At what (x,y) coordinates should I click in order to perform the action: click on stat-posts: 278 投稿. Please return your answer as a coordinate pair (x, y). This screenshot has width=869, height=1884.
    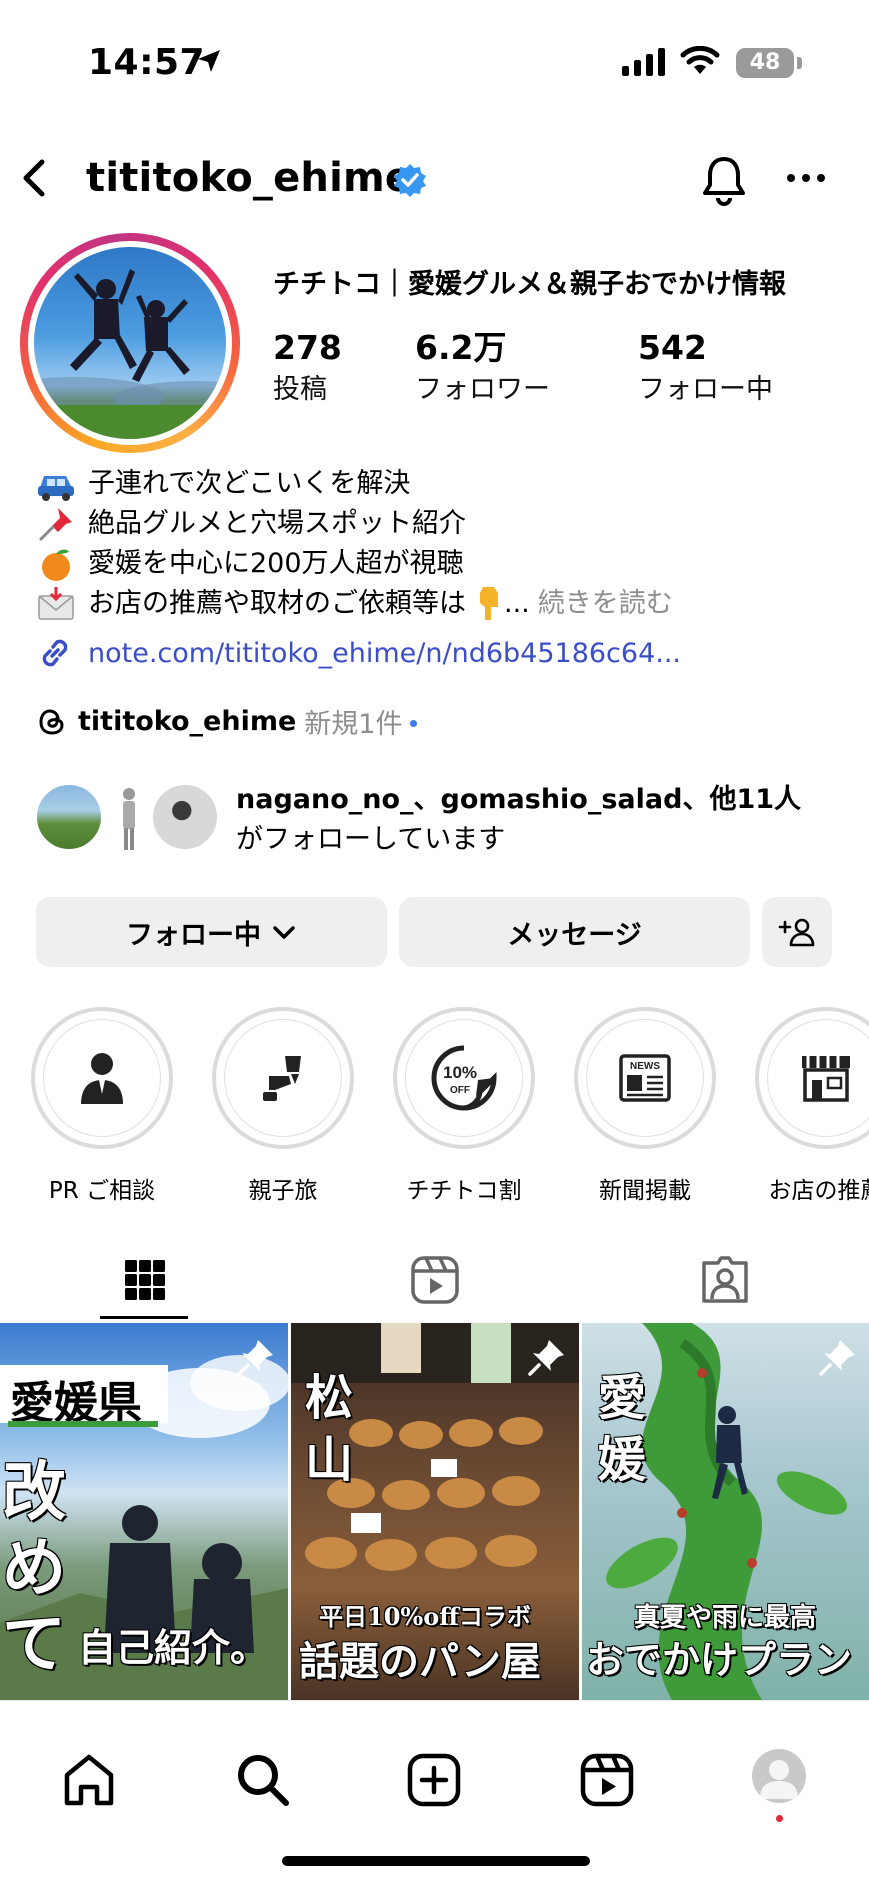
    Looking at the image, I should click on (307, 368).